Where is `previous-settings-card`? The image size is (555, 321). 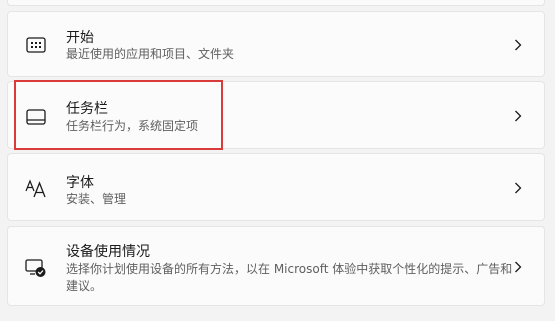 previous-settings-card is located at coordinates (276, 3).